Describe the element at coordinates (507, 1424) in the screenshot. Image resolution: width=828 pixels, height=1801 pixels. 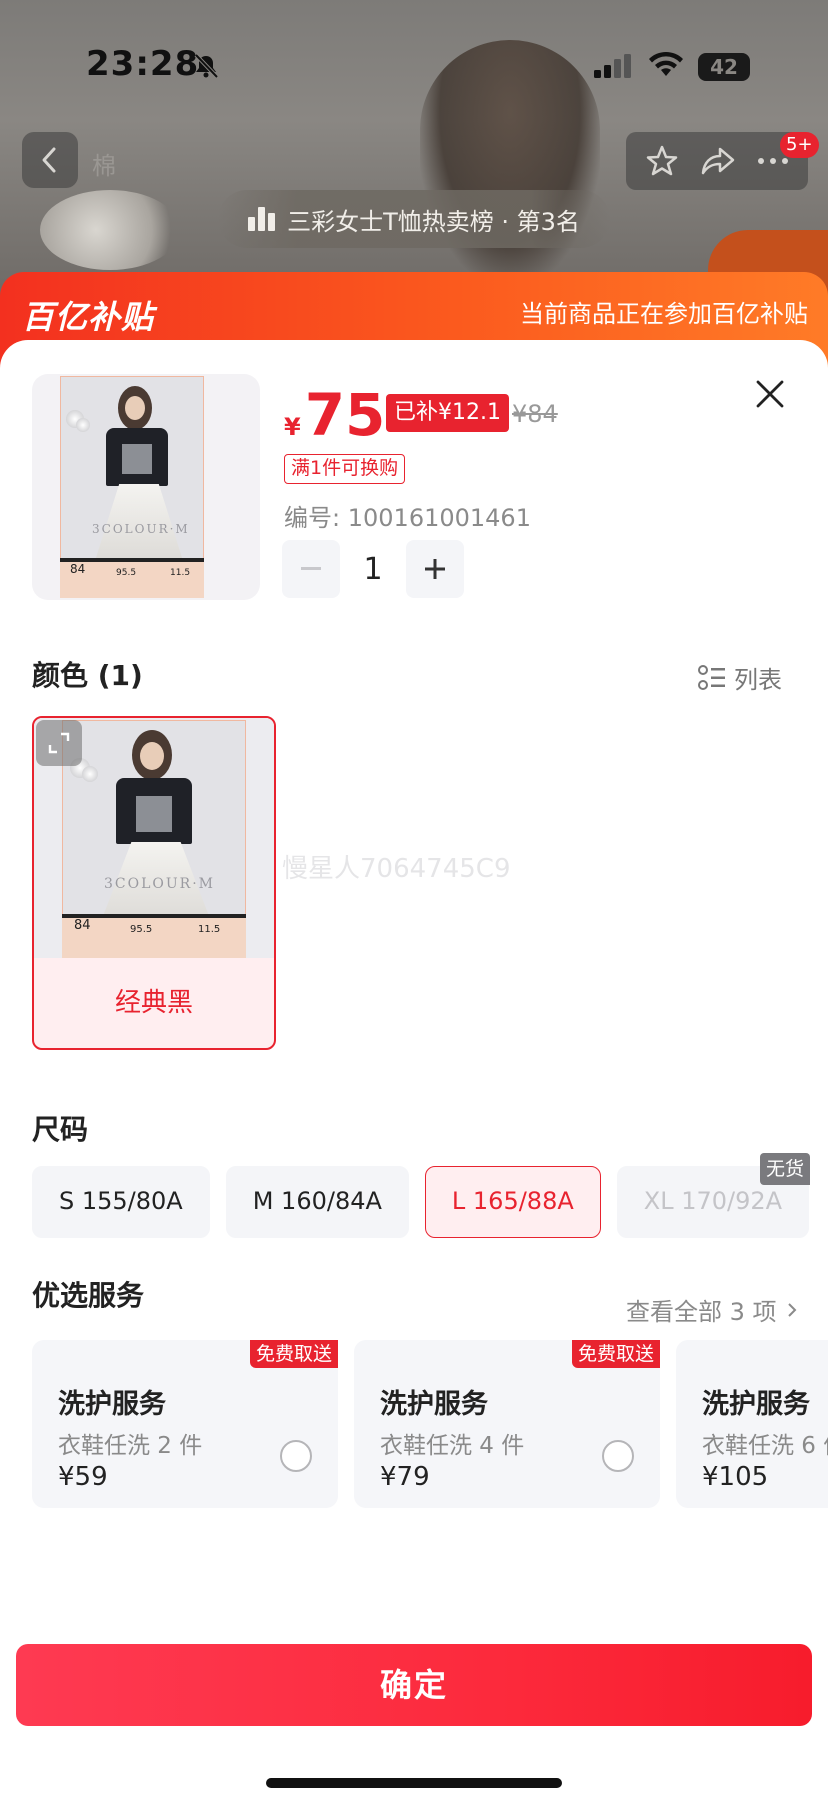
I see `service-card: 免费取送 洗护服务 衣鞋任洗 4 件 ¥79` at that location.